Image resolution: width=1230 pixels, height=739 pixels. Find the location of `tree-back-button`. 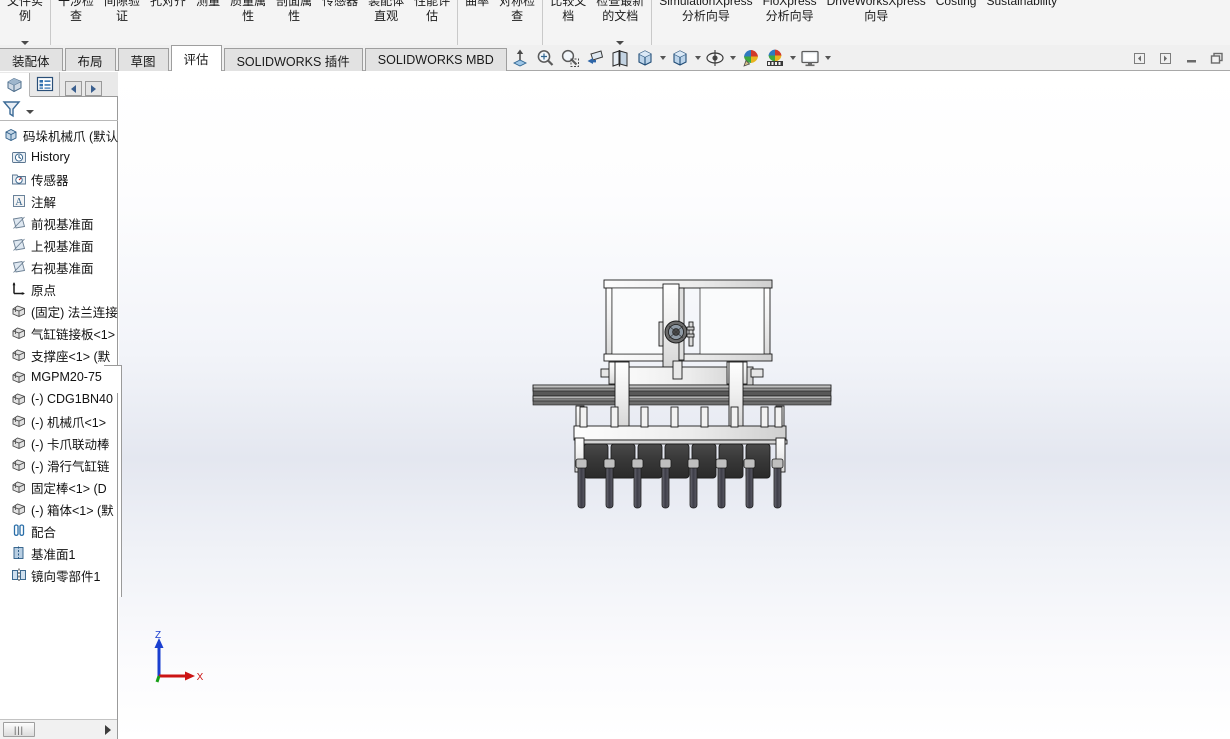

tree-back-button is located at coordinates (73, 88).